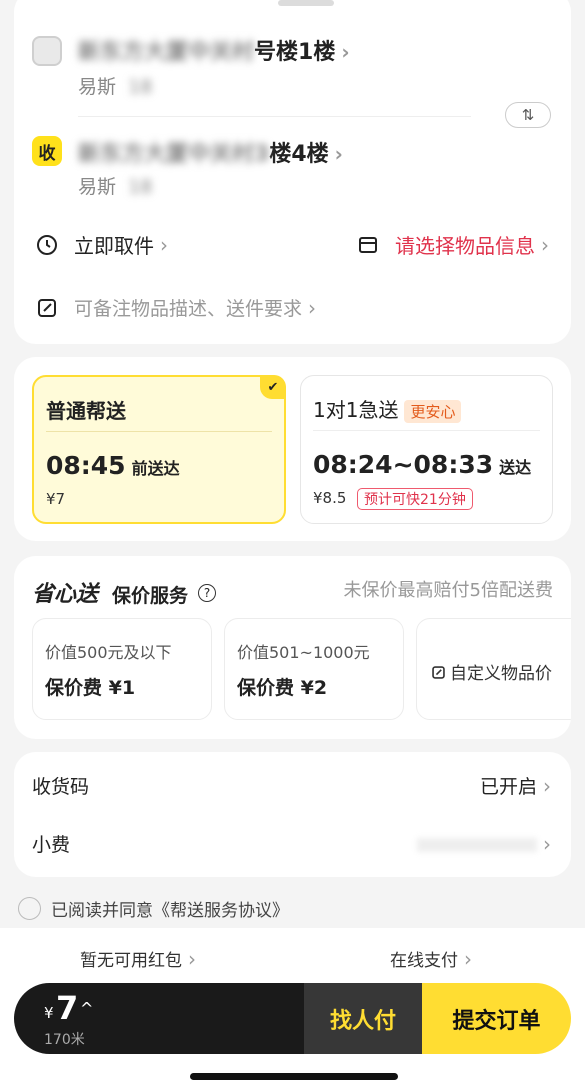 The image size is (585, 1091). What do you see at coordinates (491, 671) in the screenshot?
I see `custom-value: 自定义物品价` at bounding box center [491, 671].